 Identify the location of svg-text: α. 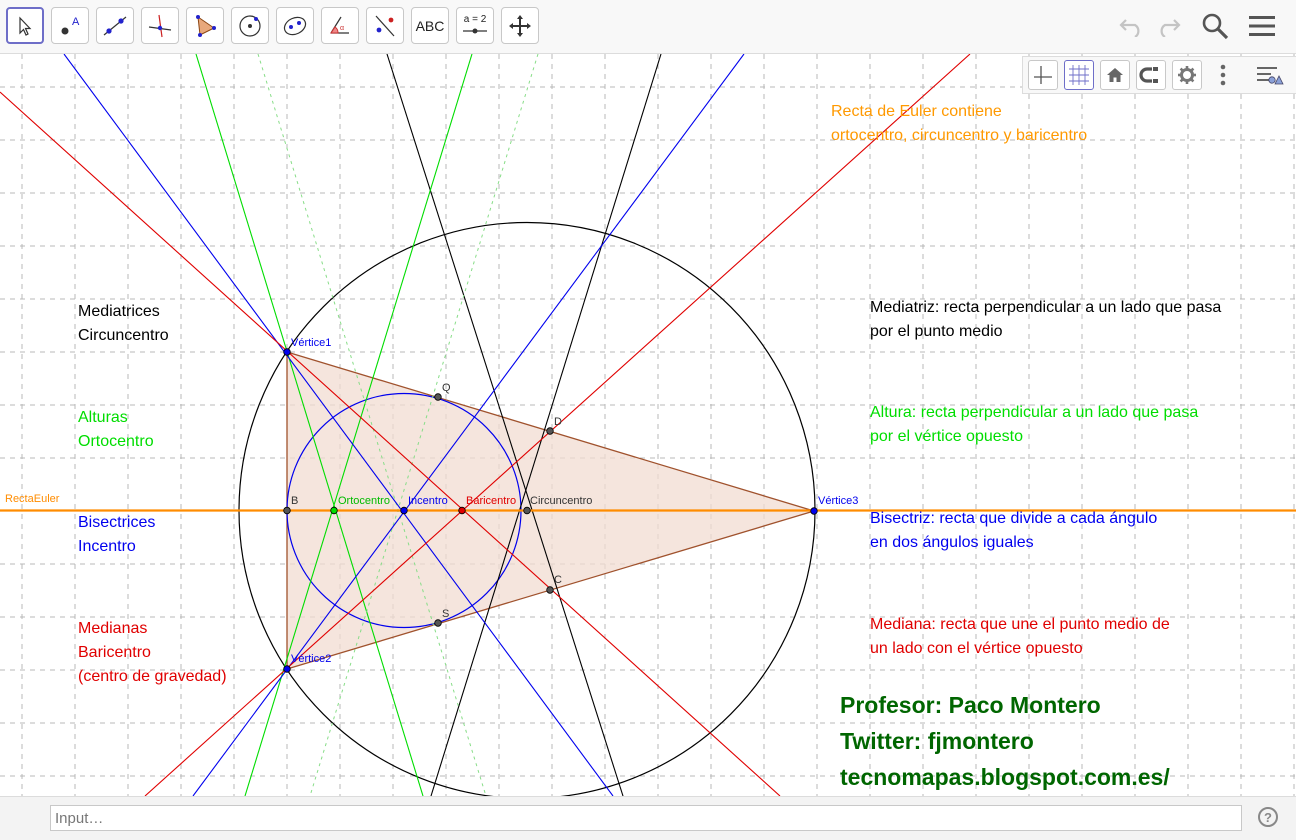
(342, 28).